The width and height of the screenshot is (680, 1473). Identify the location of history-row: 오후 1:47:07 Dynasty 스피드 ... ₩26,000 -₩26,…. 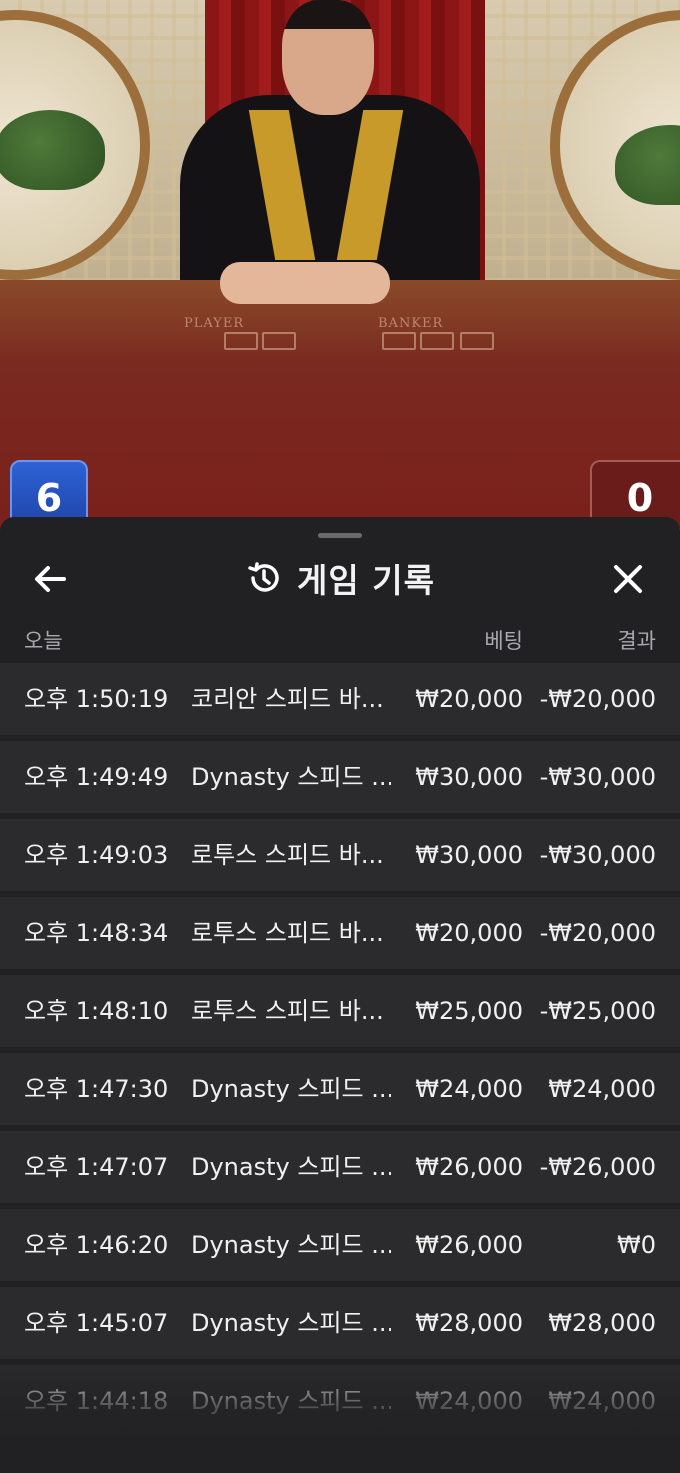
(340, 1167).